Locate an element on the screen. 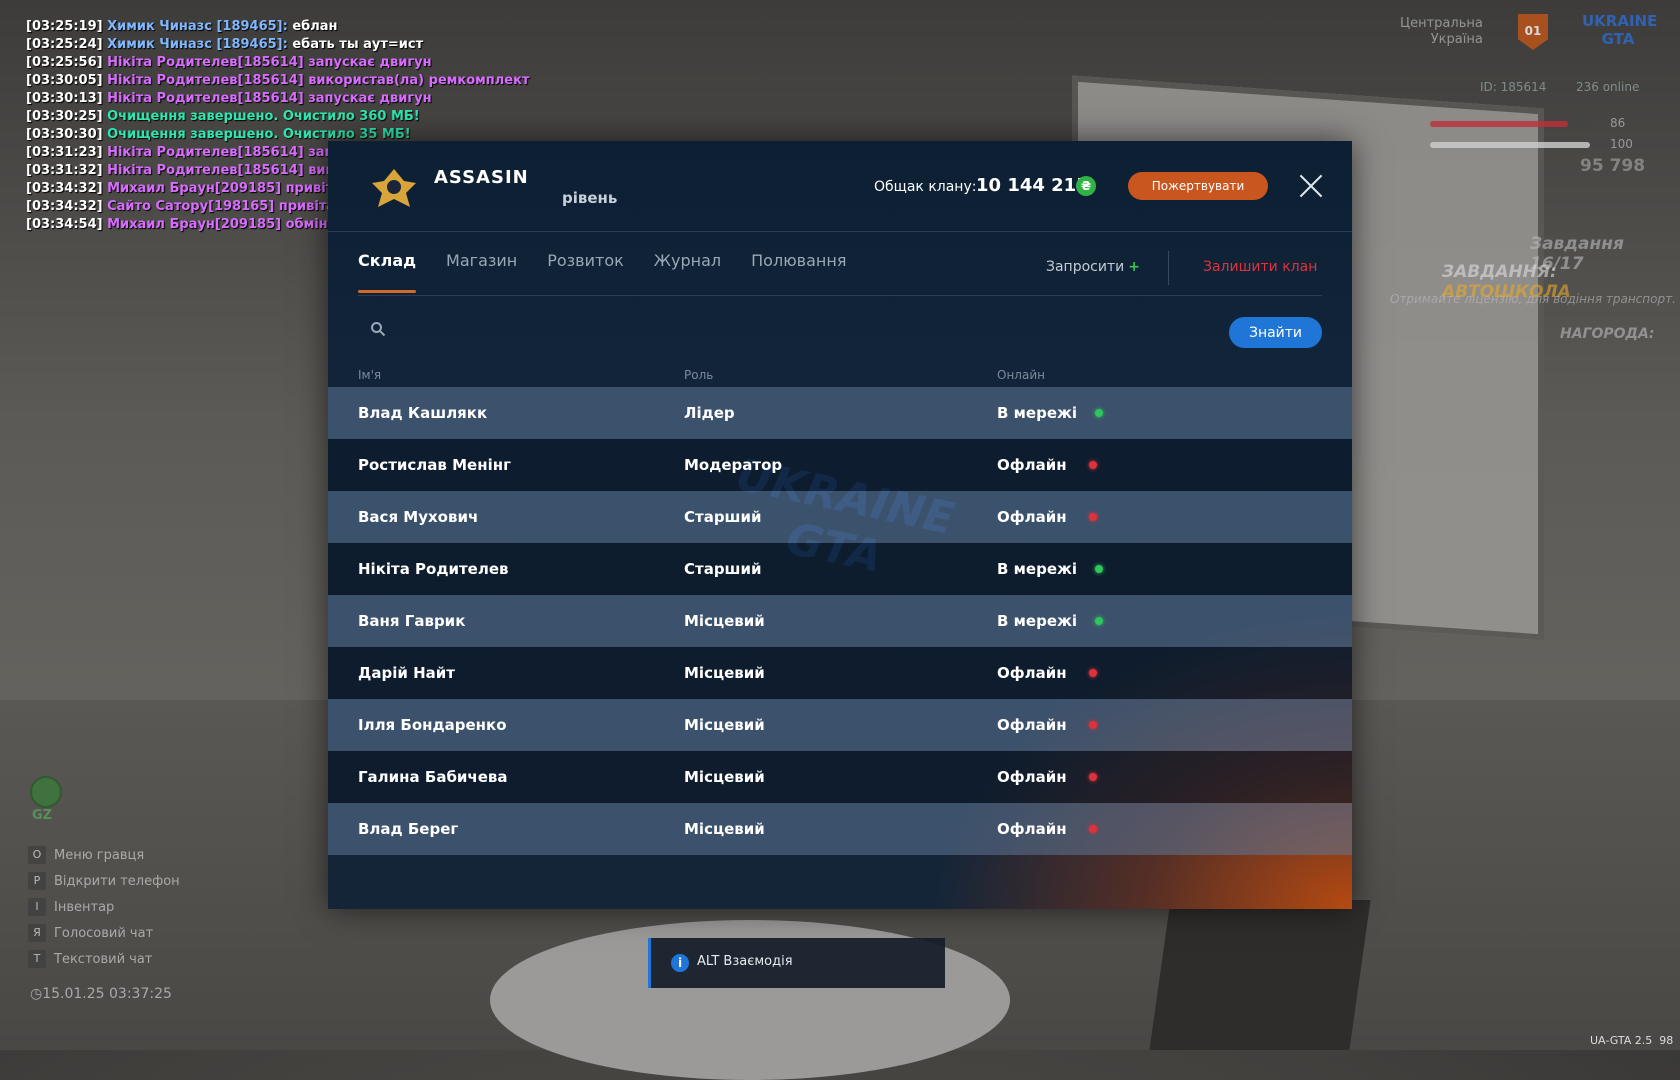 The height and width of the screenshot is (1080, 1680). member-row: Ростислав Менінг Модератор Офлайн is located at coordinates (840, 465).